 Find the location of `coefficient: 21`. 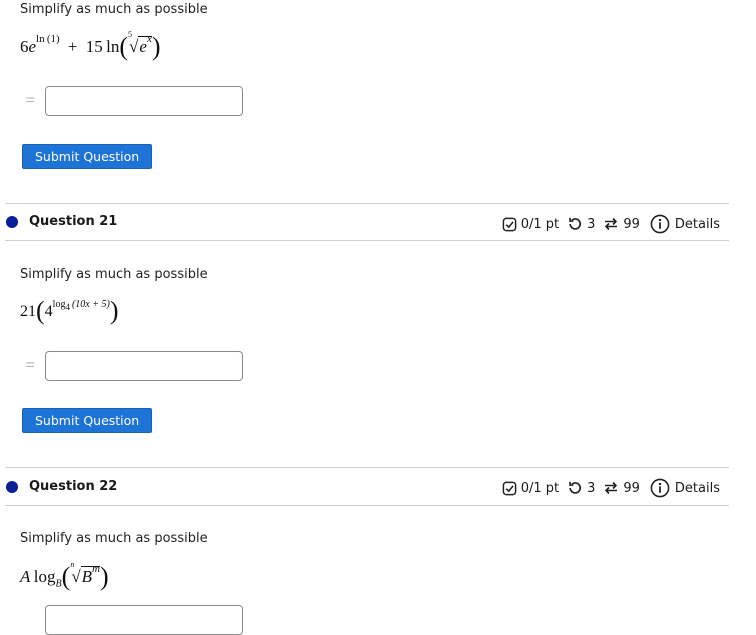

coefficient: 21 is located at coordinates (28, 311).